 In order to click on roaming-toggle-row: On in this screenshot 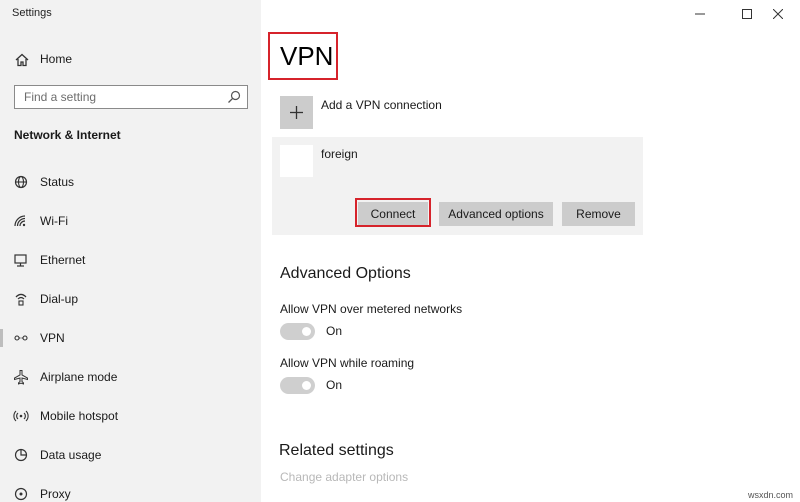, I will do `click(380, 386)`.